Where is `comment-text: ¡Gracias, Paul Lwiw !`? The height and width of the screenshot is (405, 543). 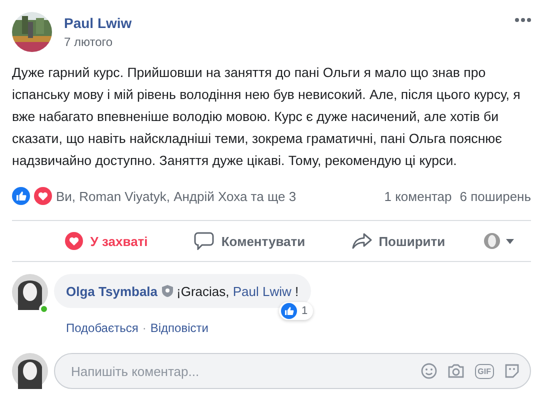
comment-text: ¡Gracias, Paul Lwiw ! is located at coordinates (237, 291).